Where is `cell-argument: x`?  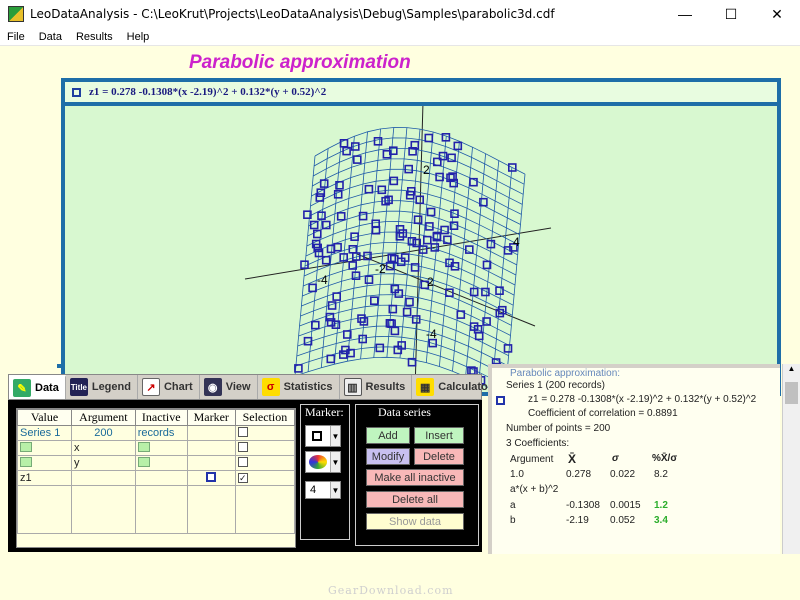
cell-argument: x is located at coordinates (103, 448).